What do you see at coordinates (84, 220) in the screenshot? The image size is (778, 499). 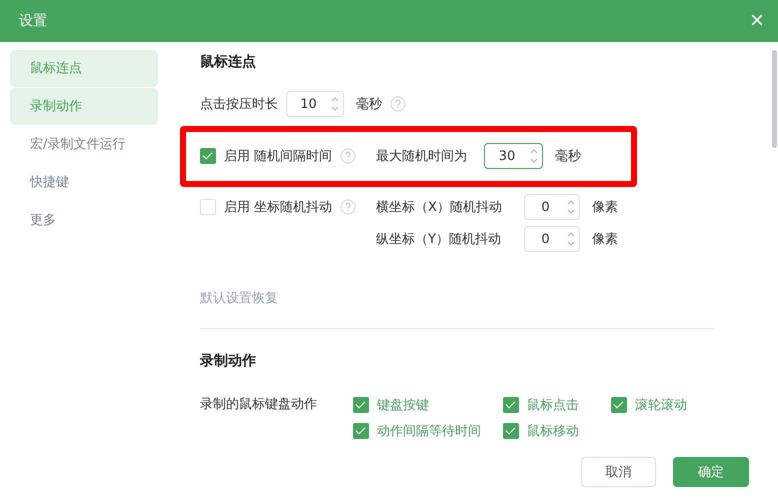 I see `sidebar-item: 更多` at bounding box center [84, 220].